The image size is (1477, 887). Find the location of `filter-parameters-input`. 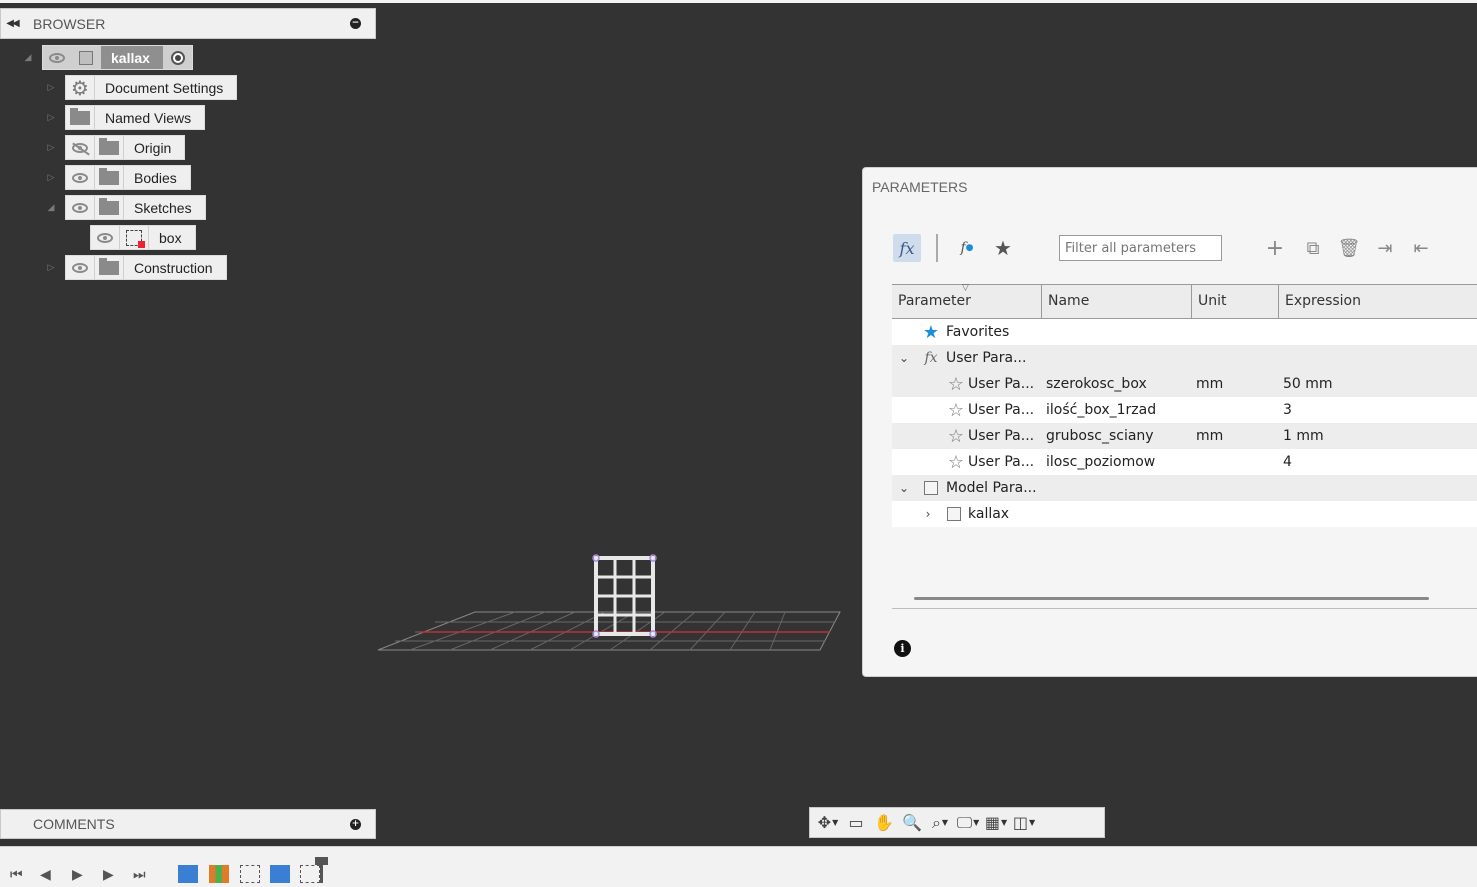

filter-parameters-input is located at coordinates (1140, 248).